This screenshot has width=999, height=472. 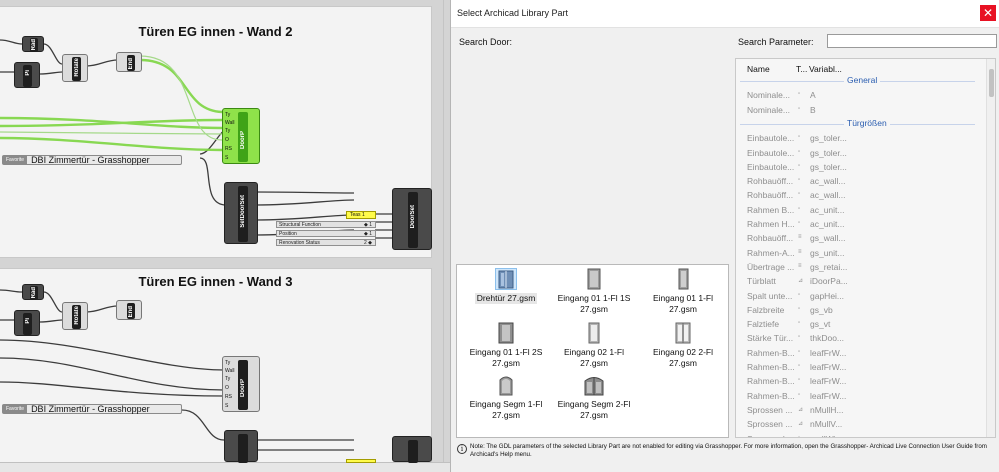 What do you see at coordinates (594, 291) in the screenshot?
I see `library-part-item: Eingang 01 1-Fl 1S 27.gsm` at bounding box center [594, 291].